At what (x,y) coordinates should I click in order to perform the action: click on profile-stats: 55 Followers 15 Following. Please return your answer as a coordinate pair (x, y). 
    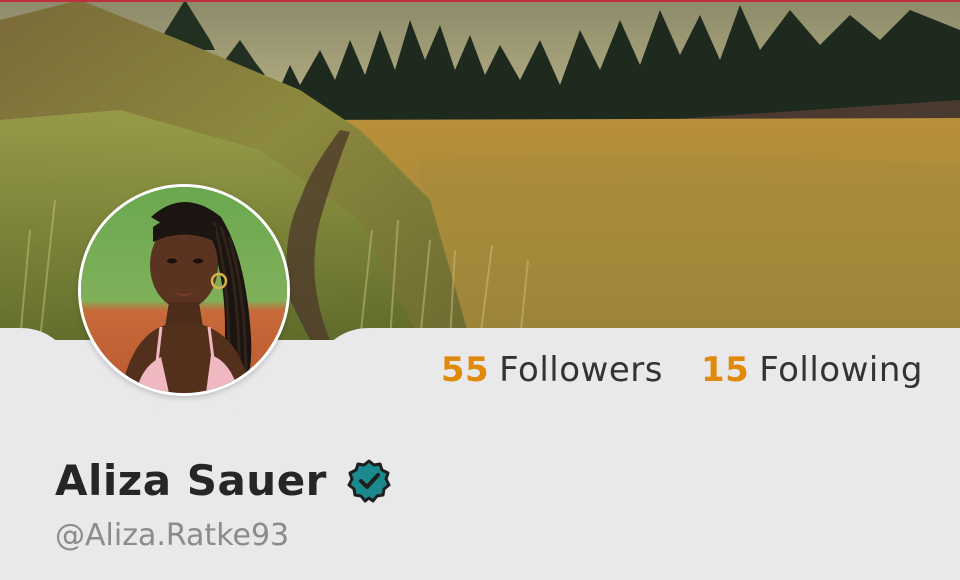
    Looking at the image, I should click on (682, 370).